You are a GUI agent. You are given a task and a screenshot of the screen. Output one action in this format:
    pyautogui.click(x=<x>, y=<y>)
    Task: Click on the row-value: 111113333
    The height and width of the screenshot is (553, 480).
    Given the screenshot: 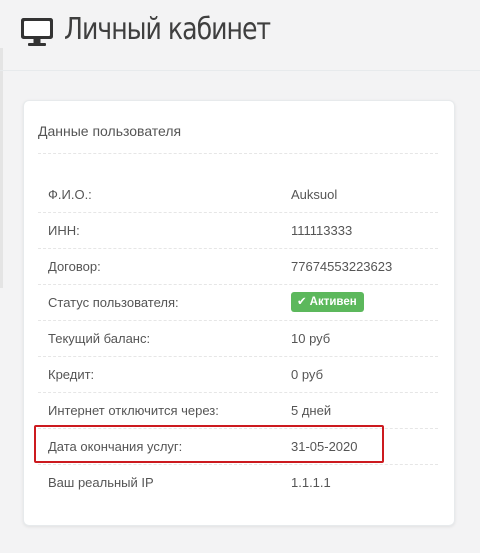 What is the action you would take?
    pyautogui.click(x=322, y=230)
    